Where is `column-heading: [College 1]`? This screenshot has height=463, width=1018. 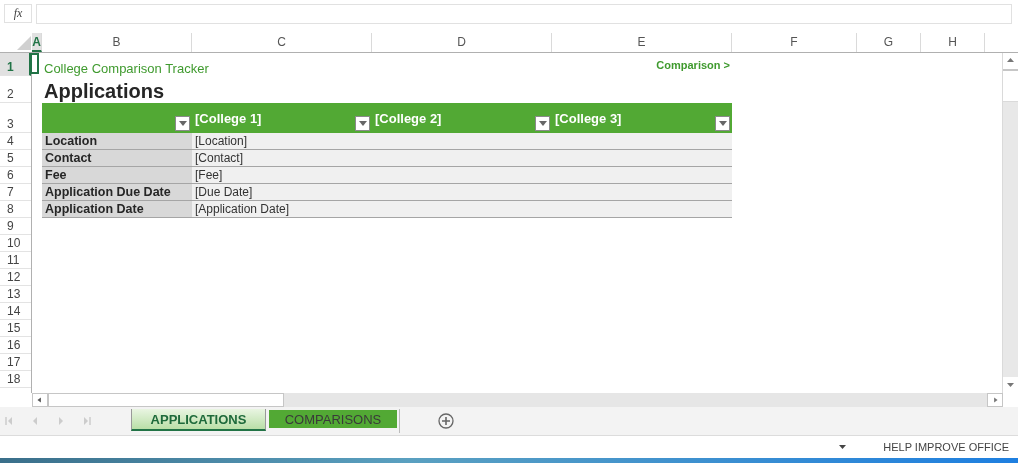
column-heading: [College 1] is located at coordinates (228, 118).